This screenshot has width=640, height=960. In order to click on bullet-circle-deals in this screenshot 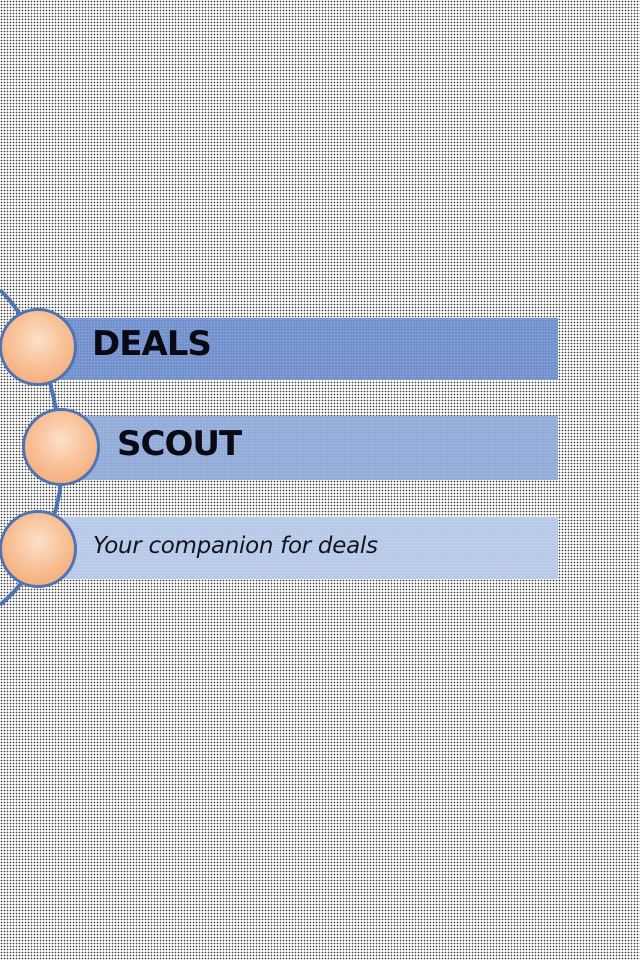, I will do `click(38, 347)`.